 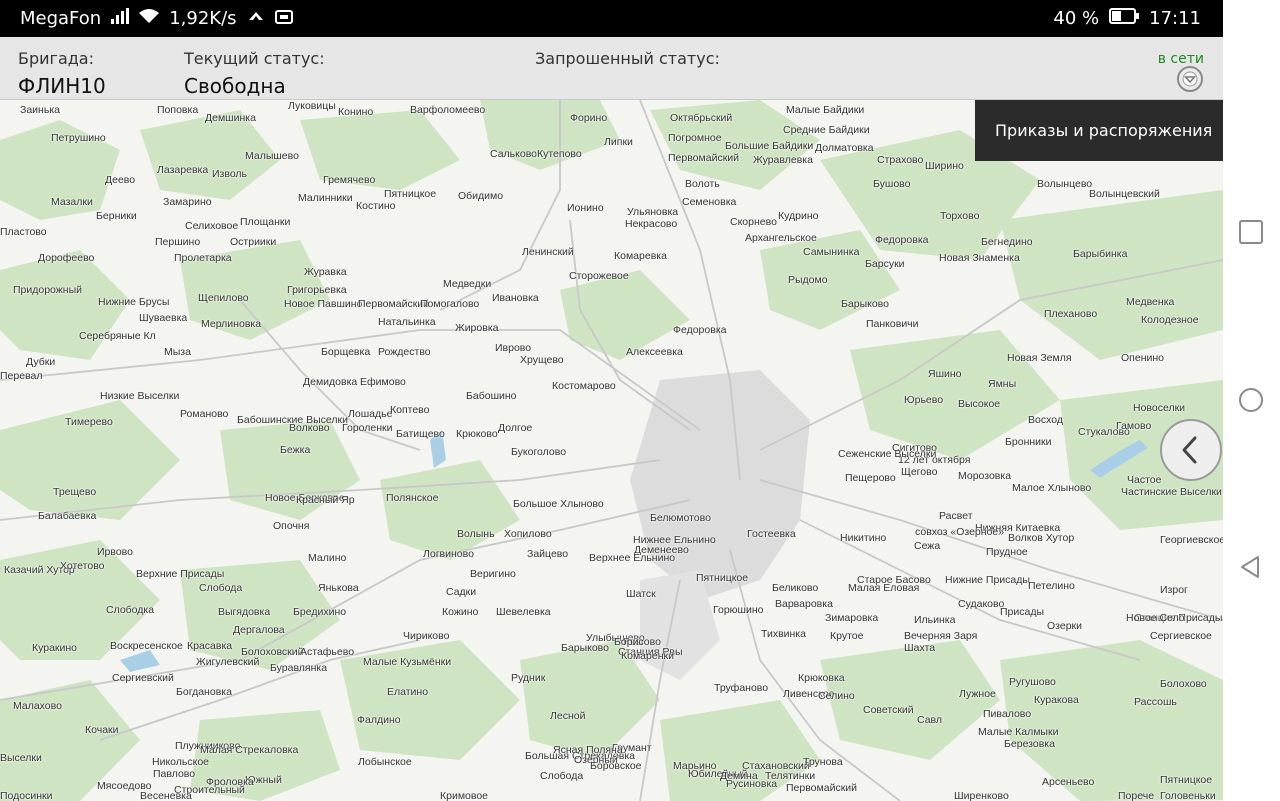 What do you see at coordinates (709, 202) in the screenshot?
I see `map-place-label: Семеновка` at bounding box center [709, 202].